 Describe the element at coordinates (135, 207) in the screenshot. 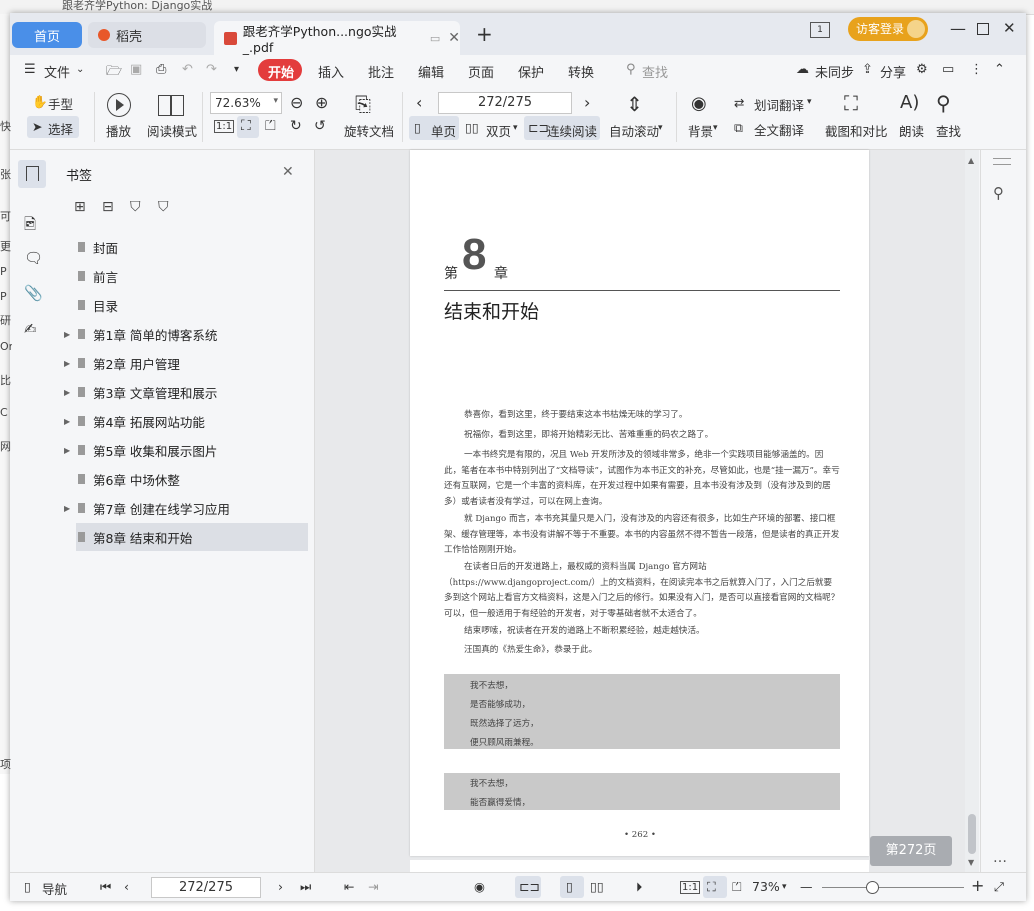

I see `bookmark-star-icon: ⛉` at that location.